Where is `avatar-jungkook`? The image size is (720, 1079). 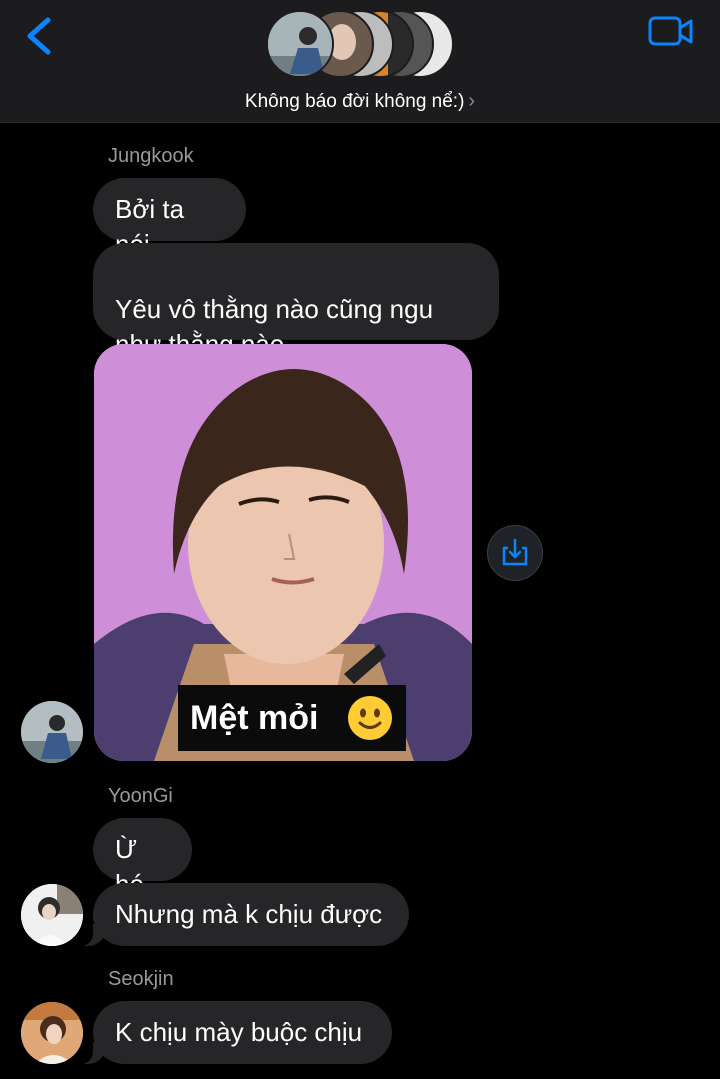
avatar-jungkook is located at coordinates (52, 732).